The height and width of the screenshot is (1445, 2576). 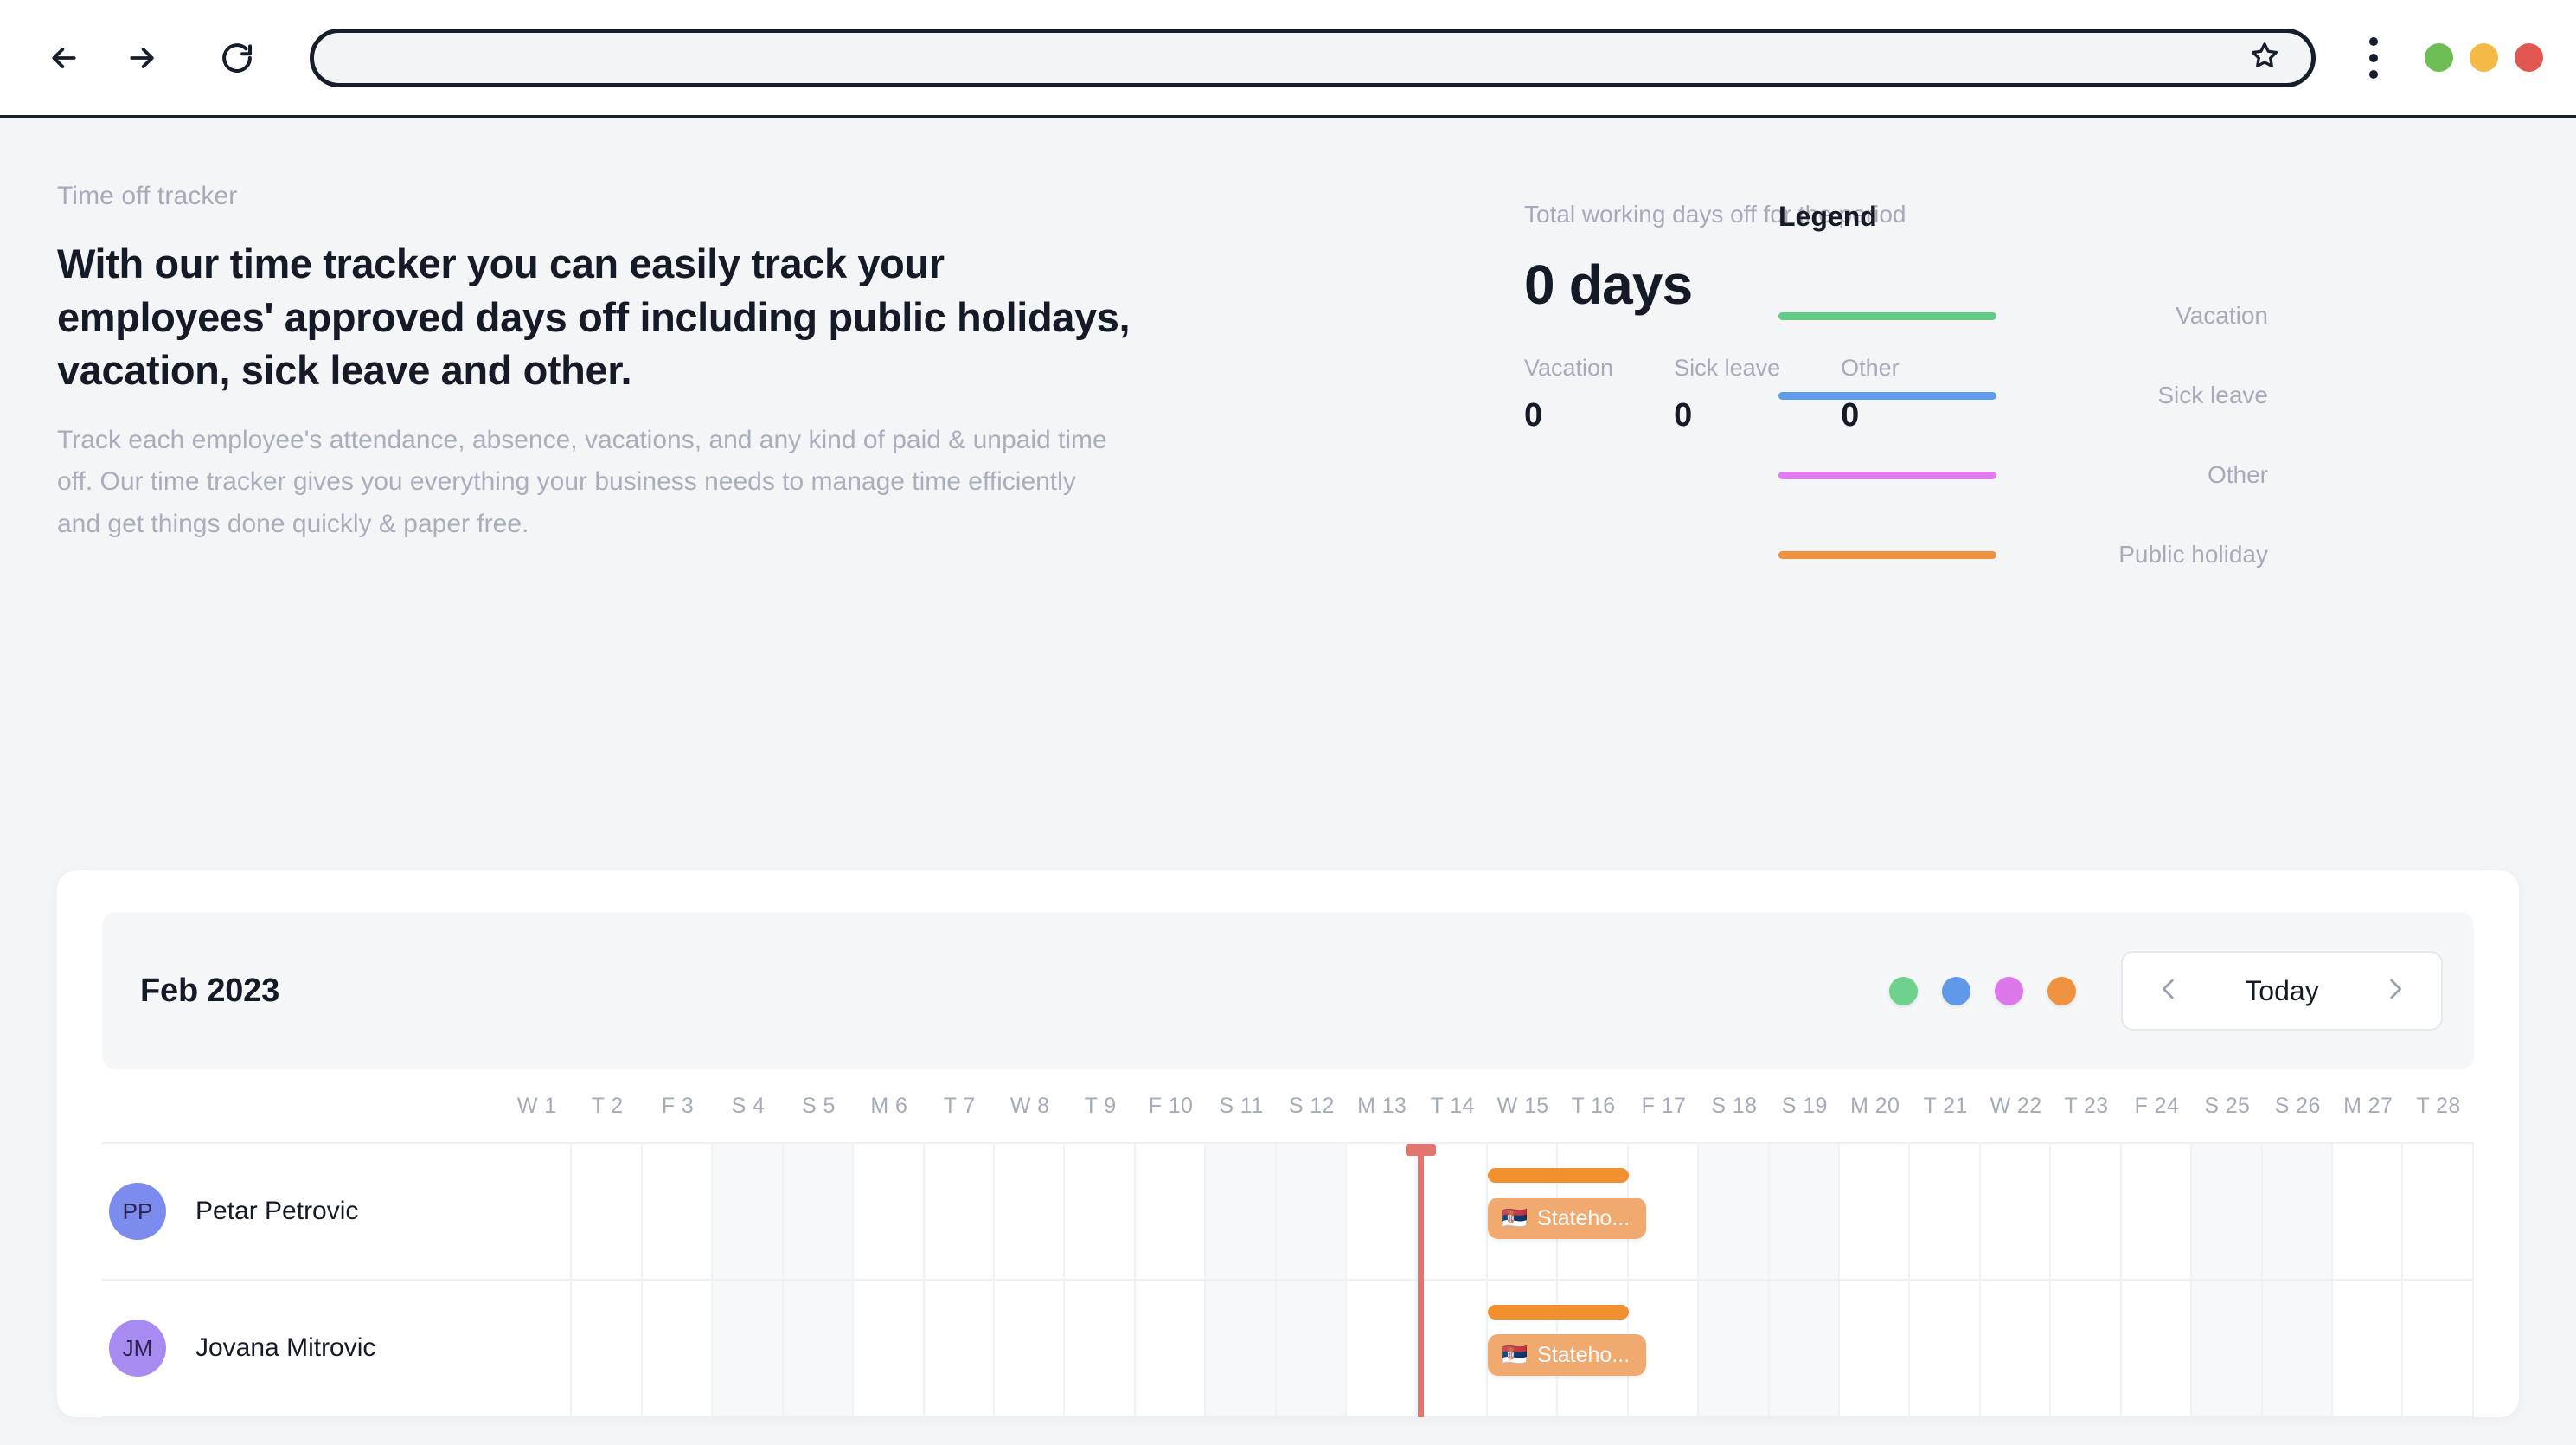 I want to click on legend-title: Legend, so click(x=1827, y=216).